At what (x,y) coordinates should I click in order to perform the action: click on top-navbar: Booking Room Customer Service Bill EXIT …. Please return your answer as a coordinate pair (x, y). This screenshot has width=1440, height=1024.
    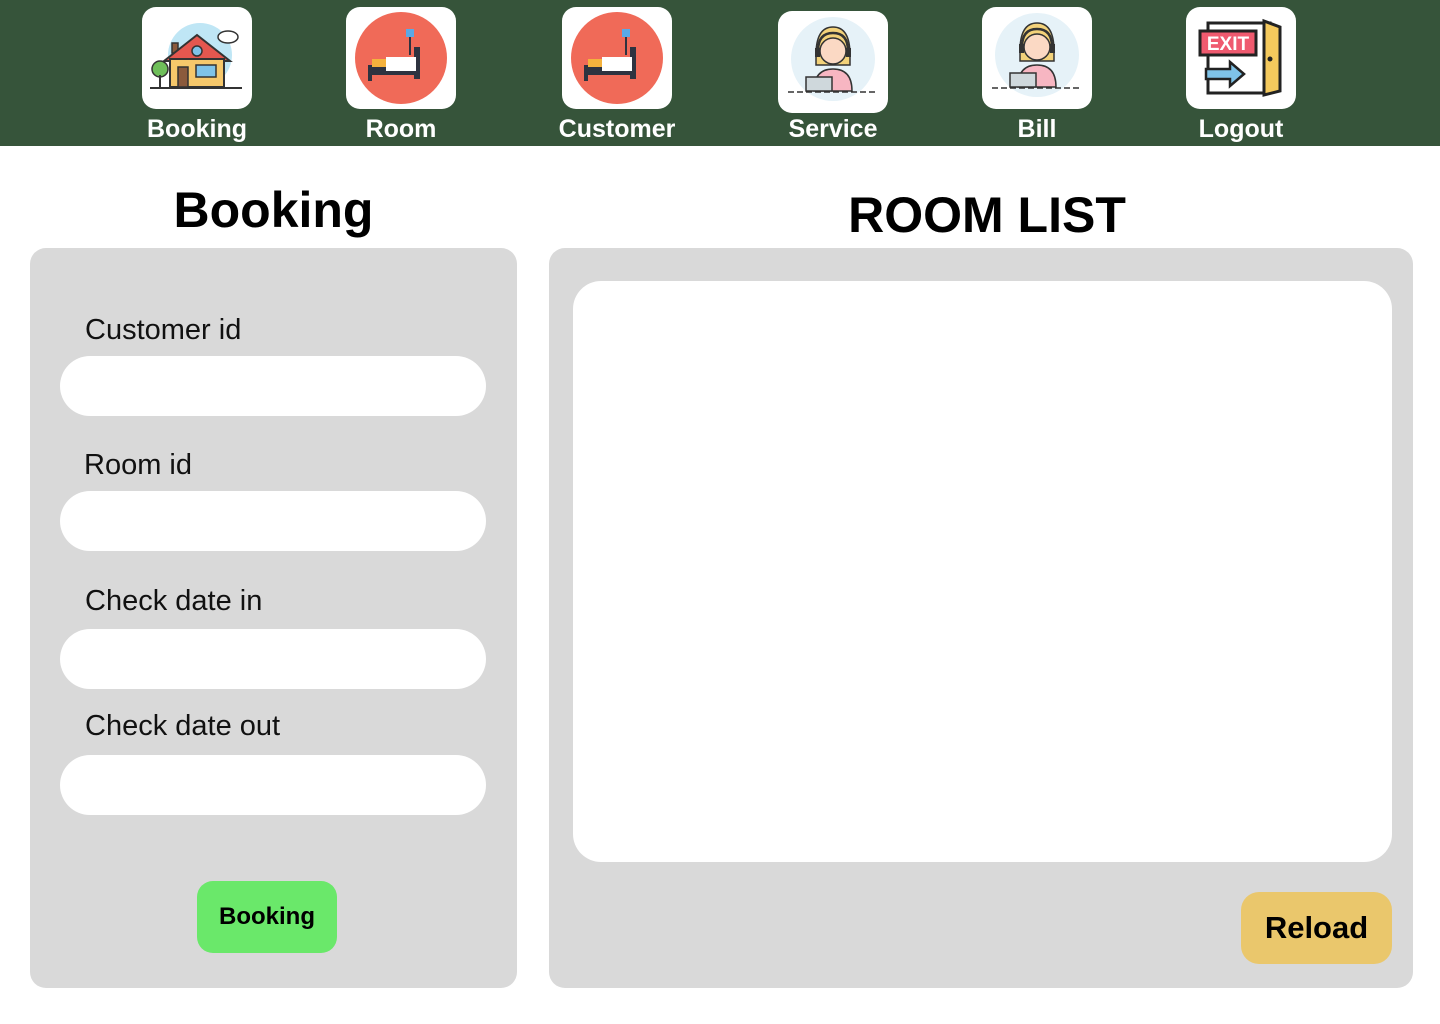
    Looking at the image, I should click on (720, 73).